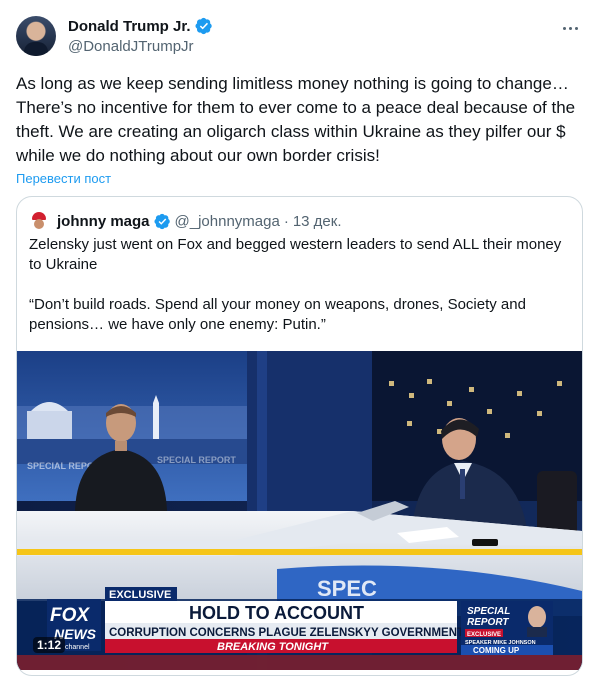 Image resolution: width=600 pixels, height=681 pixels. I want to click on set-sign-right: SPECIAL REPORT, so click(196, 460).